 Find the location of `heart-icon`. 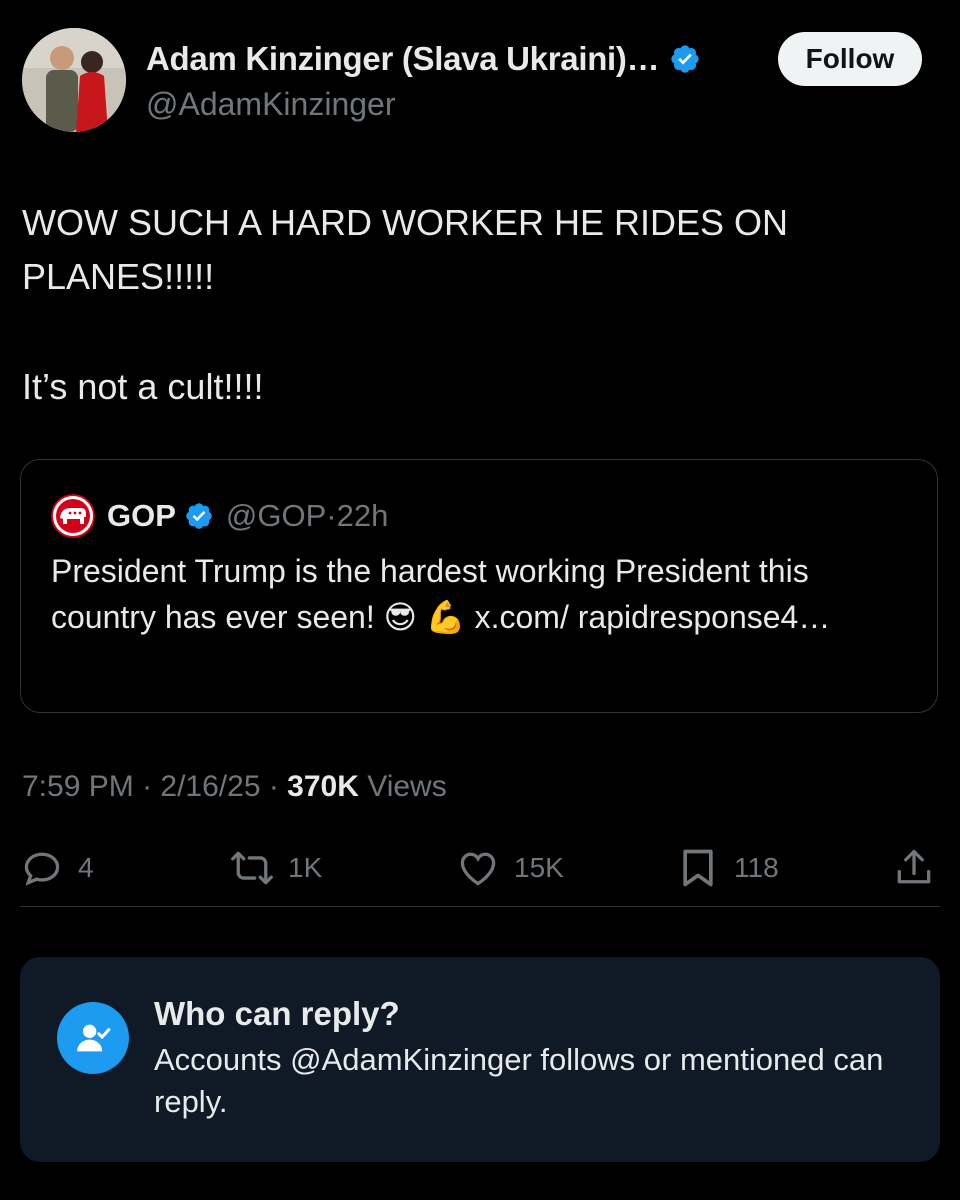

heart-icon is located at coordinates (478, 869).